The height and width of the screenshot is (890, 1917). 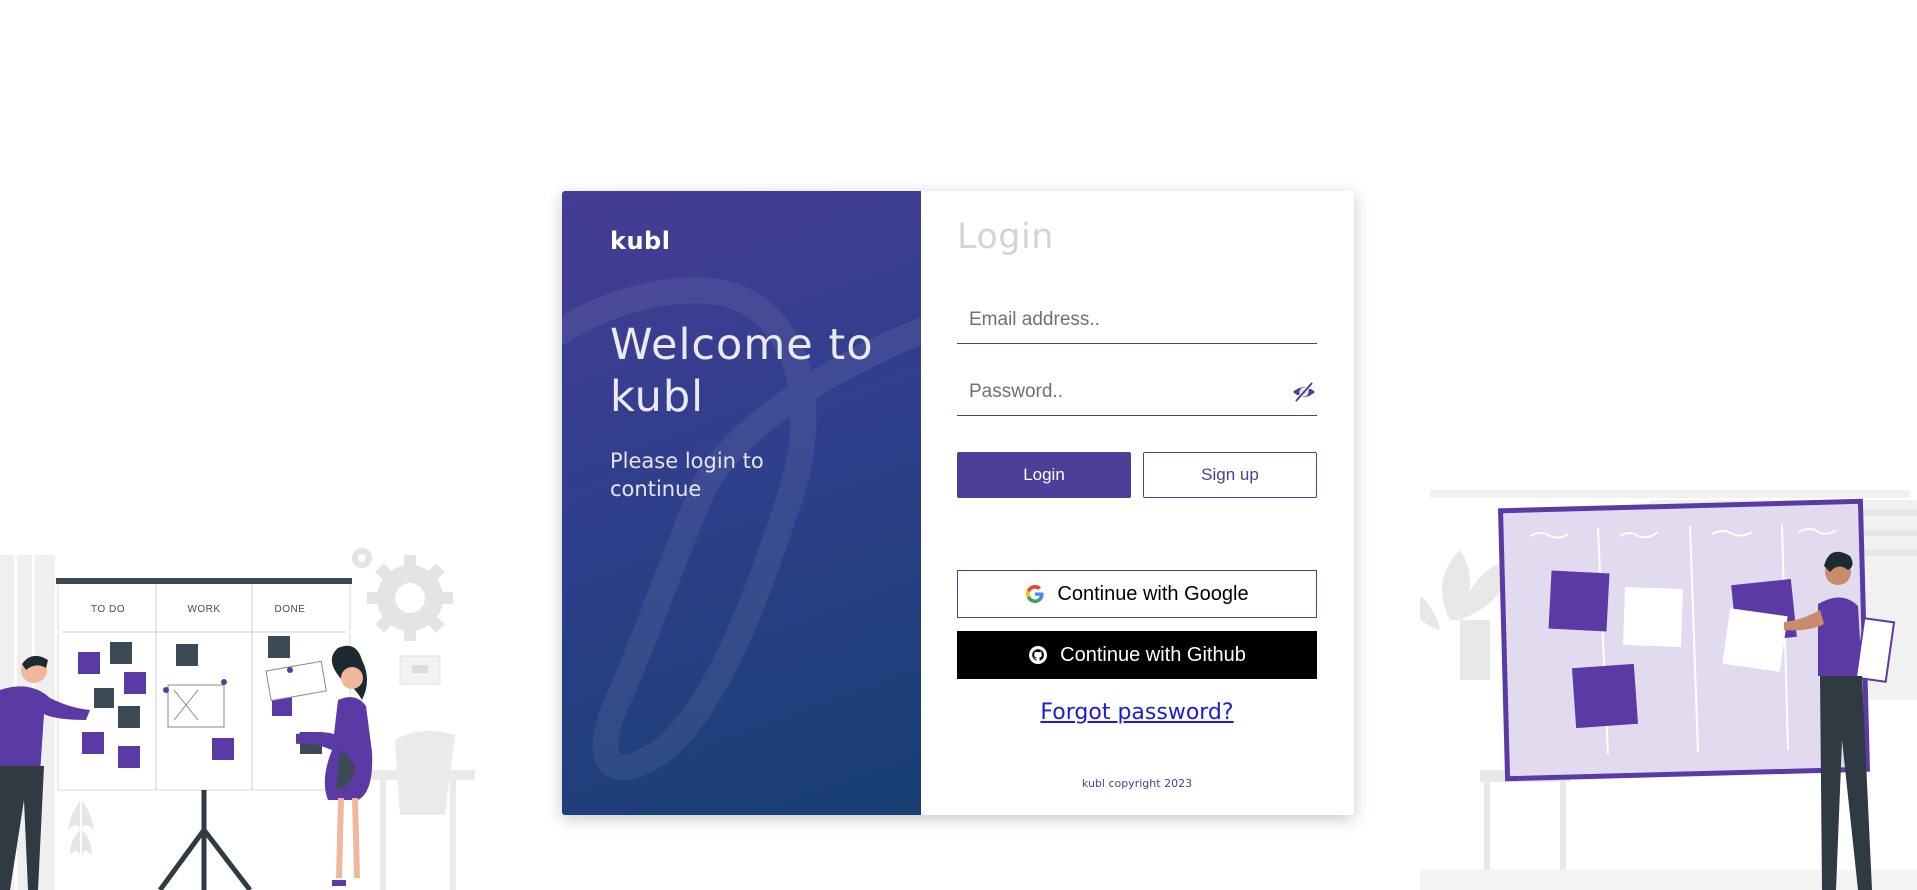 I want to click on email-field, so click(x=1137, y=320).